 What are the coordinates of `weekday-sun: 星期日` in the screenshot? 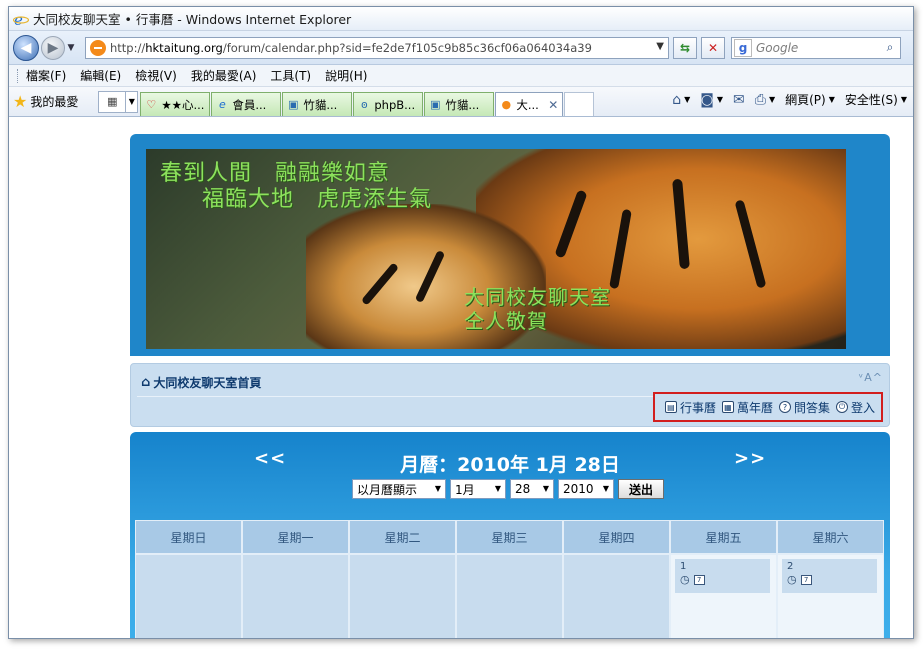 It's located at (188, 537).